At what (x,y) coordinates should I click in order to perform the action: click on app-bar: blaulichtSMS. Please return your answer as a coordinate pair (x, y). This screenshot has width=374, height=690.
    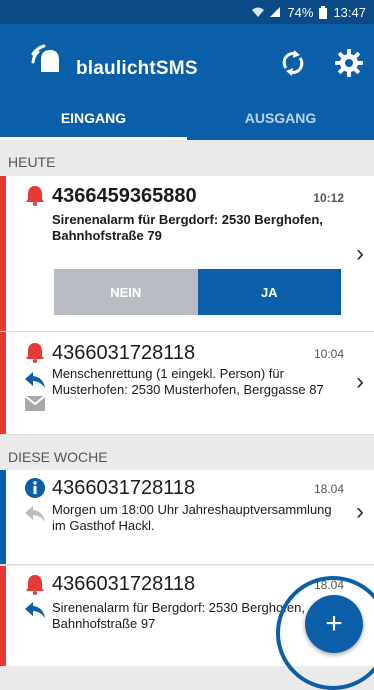
    Looking at the image, I should click on (187, 60).